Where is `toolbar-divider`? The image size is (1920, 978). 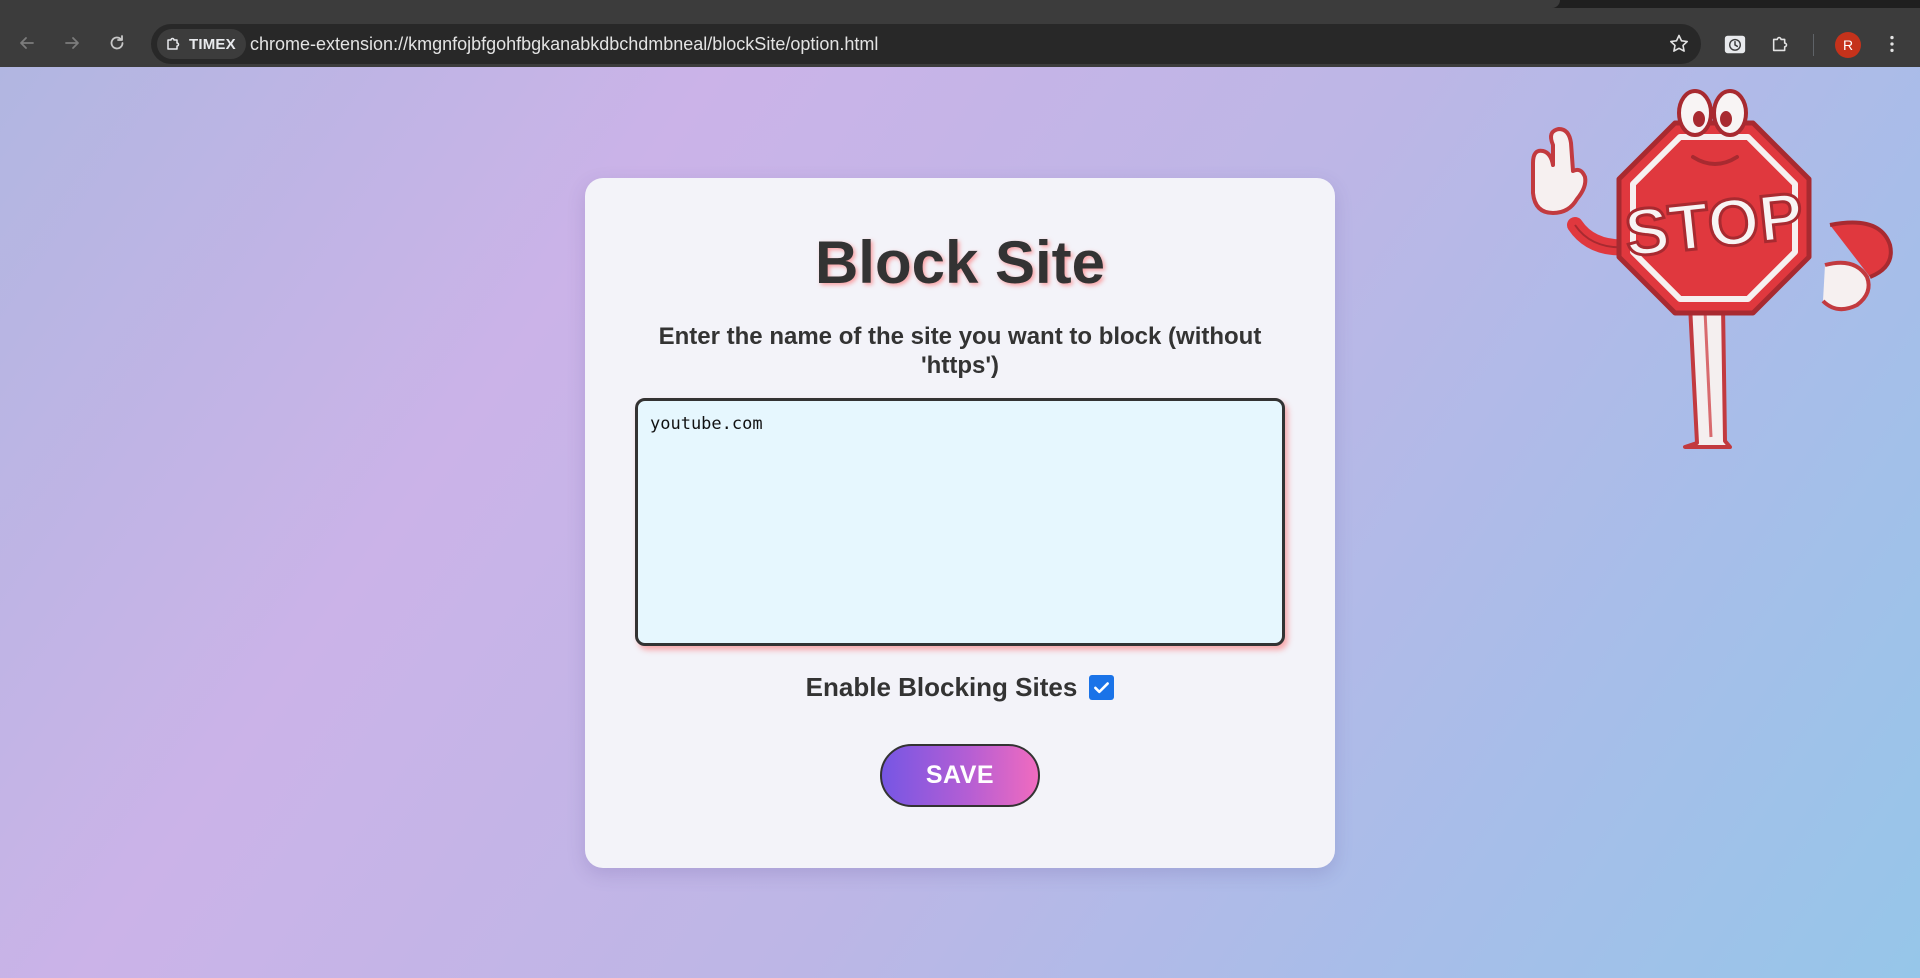 toolbar-divider is located at coordinates (1813, 45).